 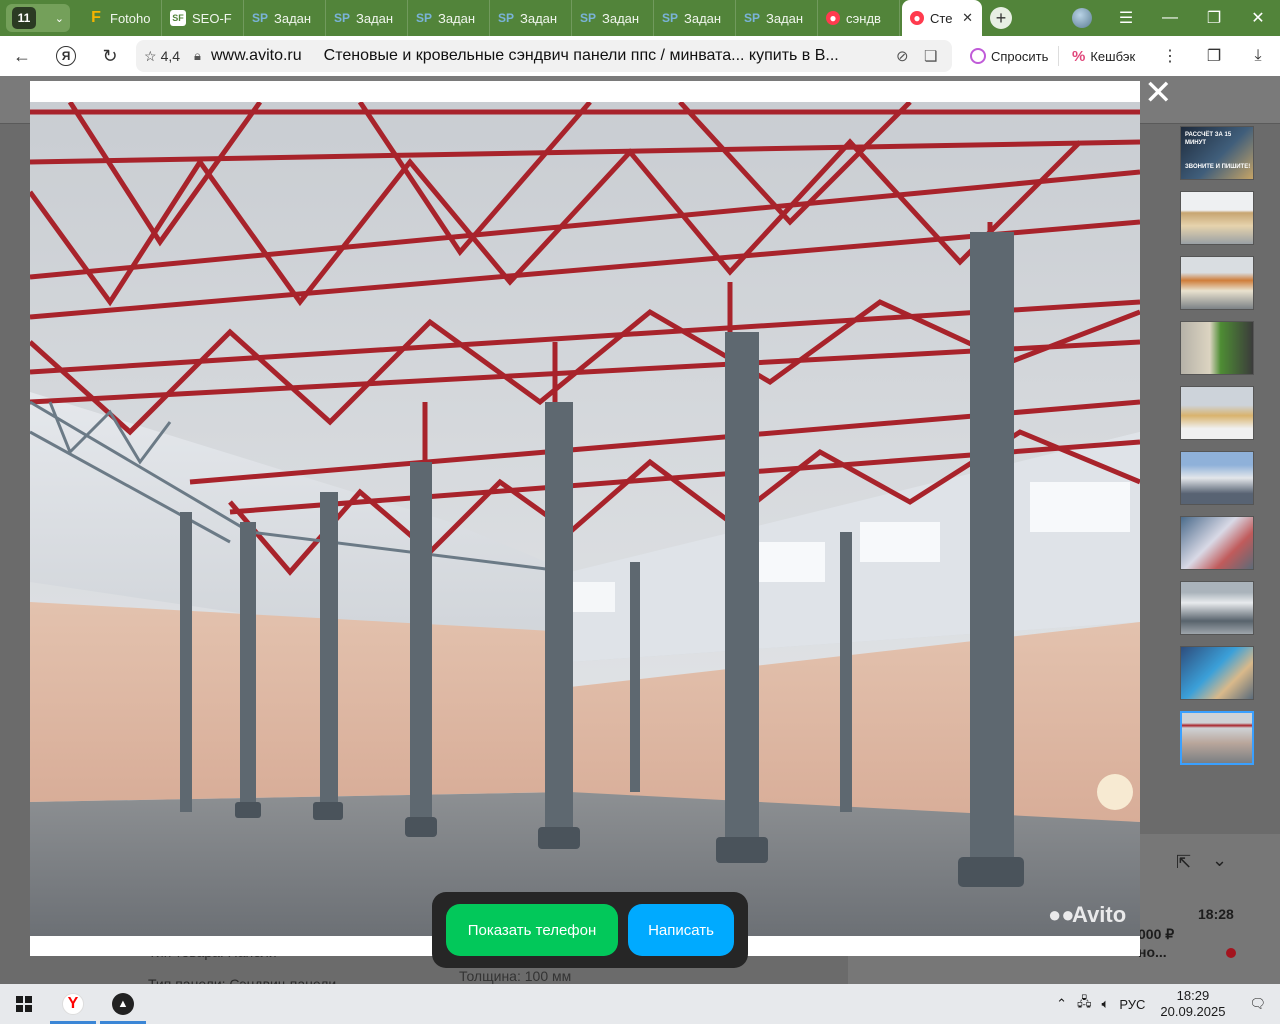 I want to click on param-thickness: Толщина: 100 мм, so click(x=515, y=976).